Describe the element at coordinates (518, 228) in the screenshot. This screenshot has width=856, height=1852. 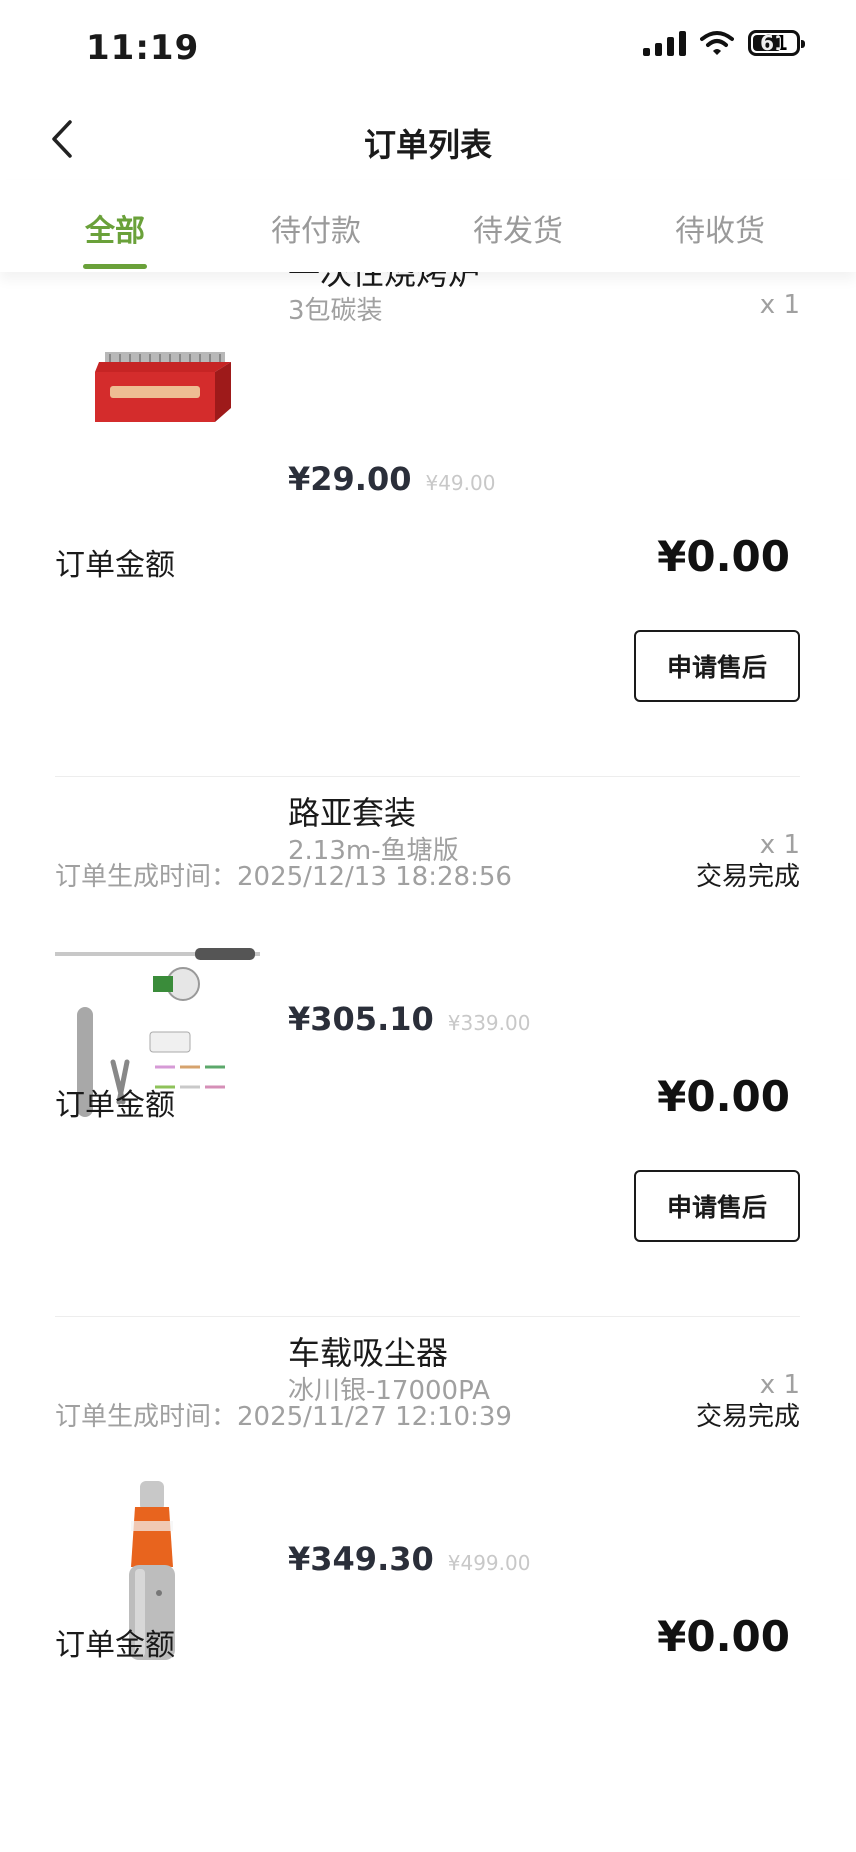
I see `tab-pending-shipment: 待发货` at that location.